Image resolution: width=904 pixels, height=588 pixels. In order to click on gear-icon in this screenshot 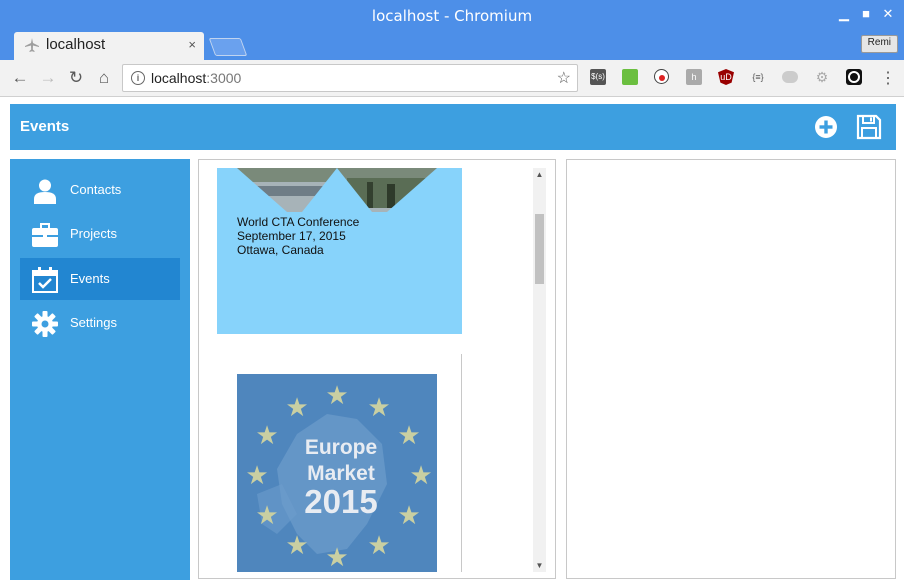, I will do `click(45, 324)`.